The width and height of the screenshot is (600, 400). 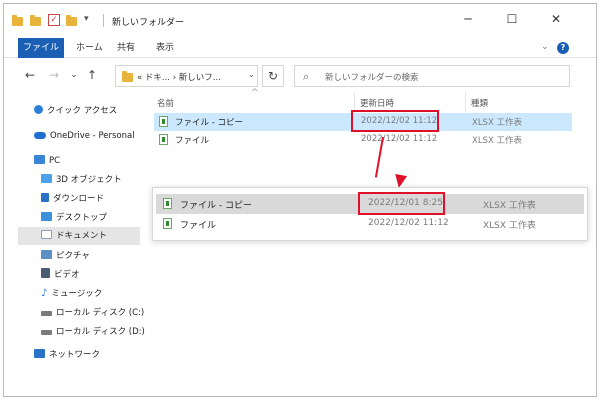 I want to click on network-icon, so click(x=39, y=353).